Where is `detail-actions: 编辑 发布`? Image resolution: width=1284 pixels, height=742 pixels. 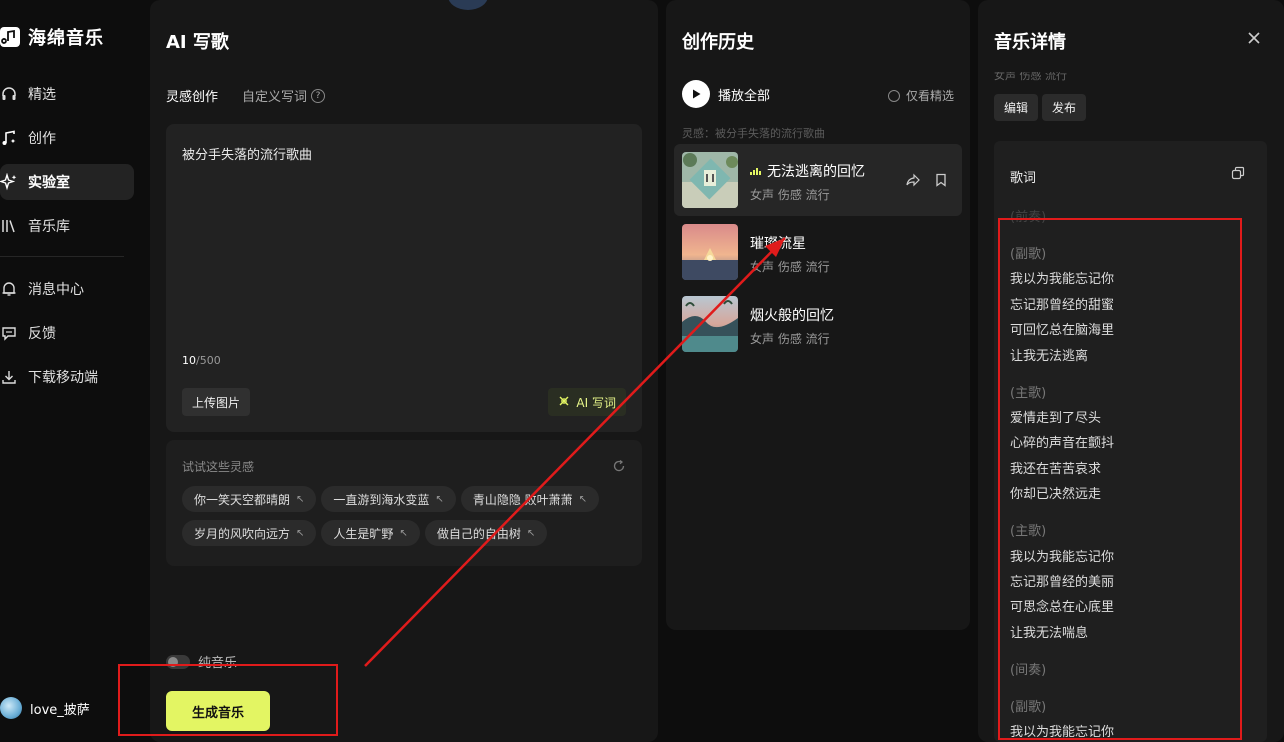 detail-actions: 编辑 发布 is located at coordinates (1040, 107).